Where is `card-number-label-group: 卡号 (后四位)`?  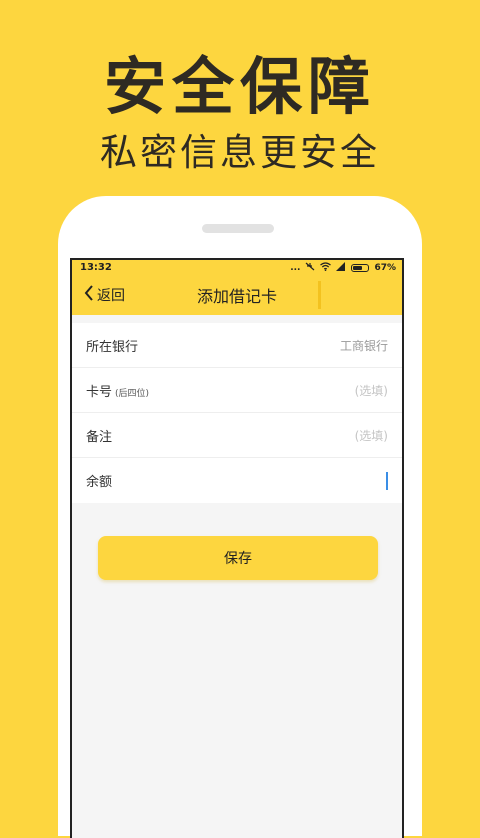 card-number-label-group: 卡号 (后四位) is located at coordinates (117, 390).